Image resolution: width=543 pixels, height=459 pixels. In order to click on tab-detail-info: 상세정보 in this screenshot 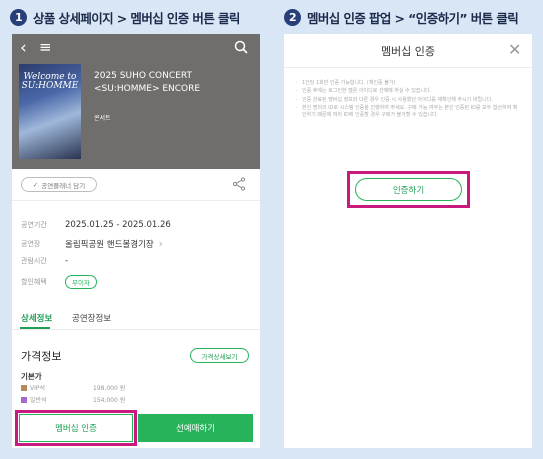, I will do `click(36, 318)`.